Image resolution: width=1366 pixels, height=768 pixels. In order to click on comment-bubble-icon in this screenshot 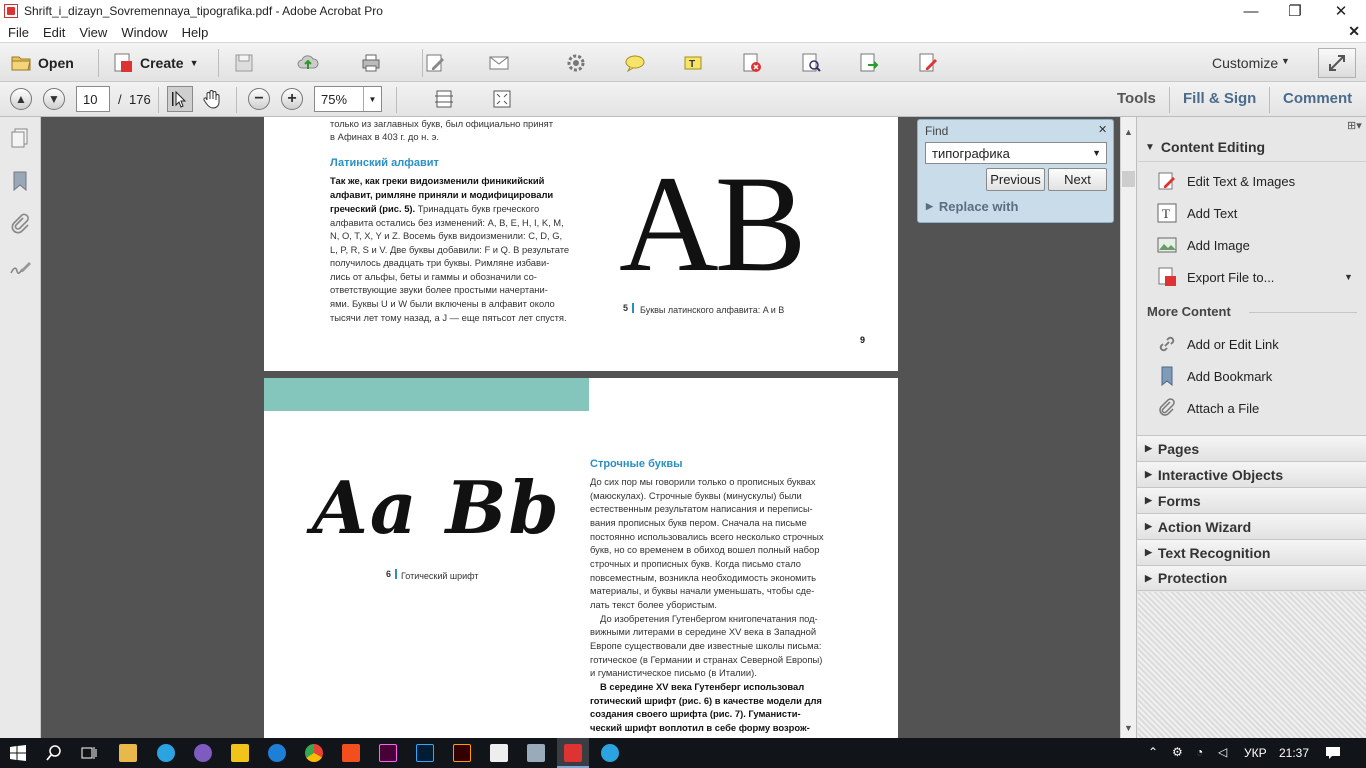, I will do `click(635, 63)`.